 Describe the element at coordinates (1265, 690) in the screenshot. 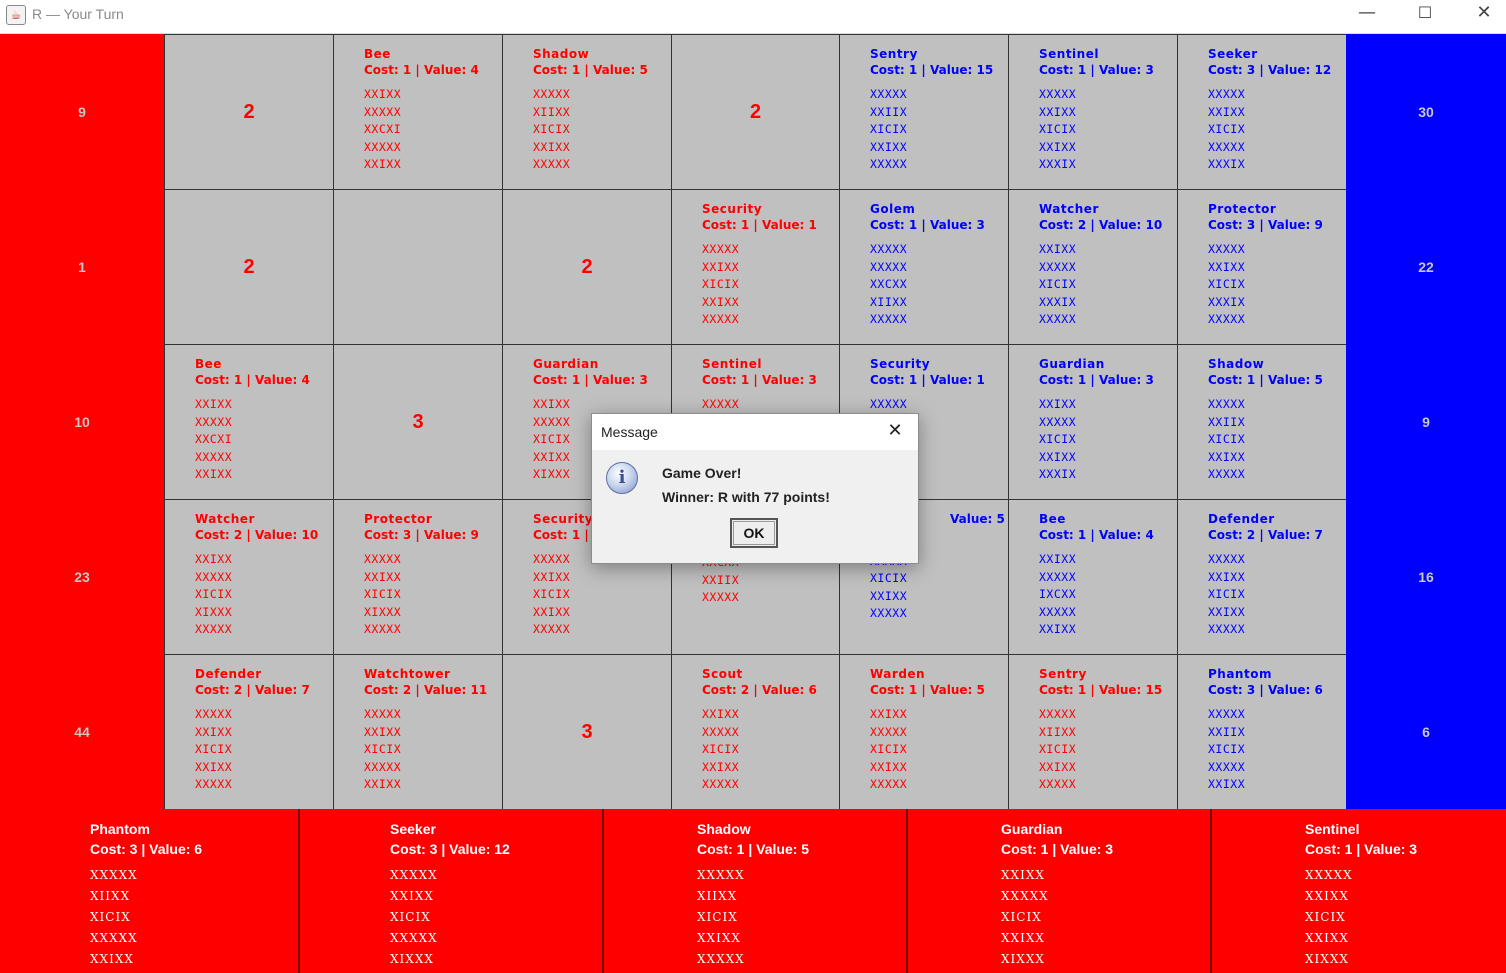

I see `card-stats: Cost: 3 | Value: 6` at that location.